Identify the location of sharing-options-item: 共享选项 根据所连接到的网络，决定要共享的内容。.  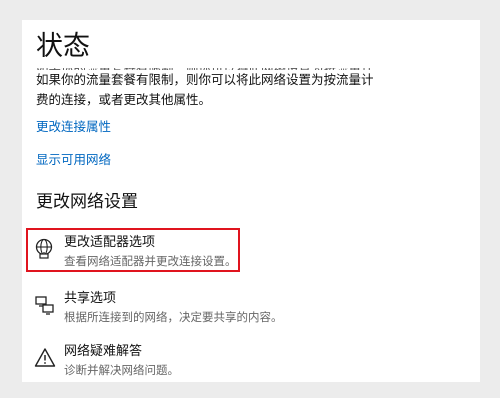
(232, 310).